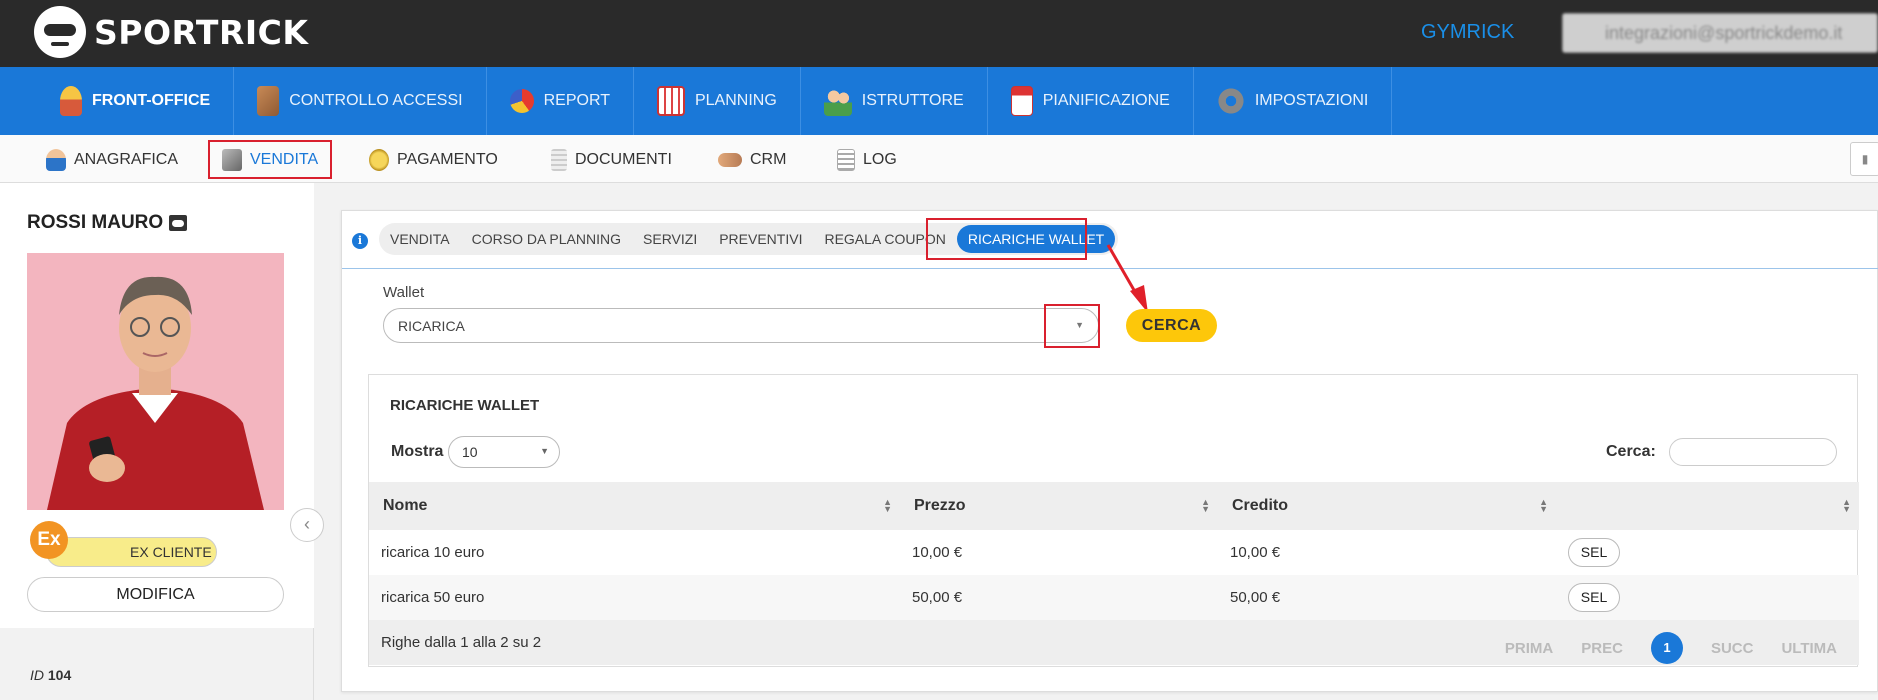  I want to click on subnav-label: LOG, so click(880, 159).